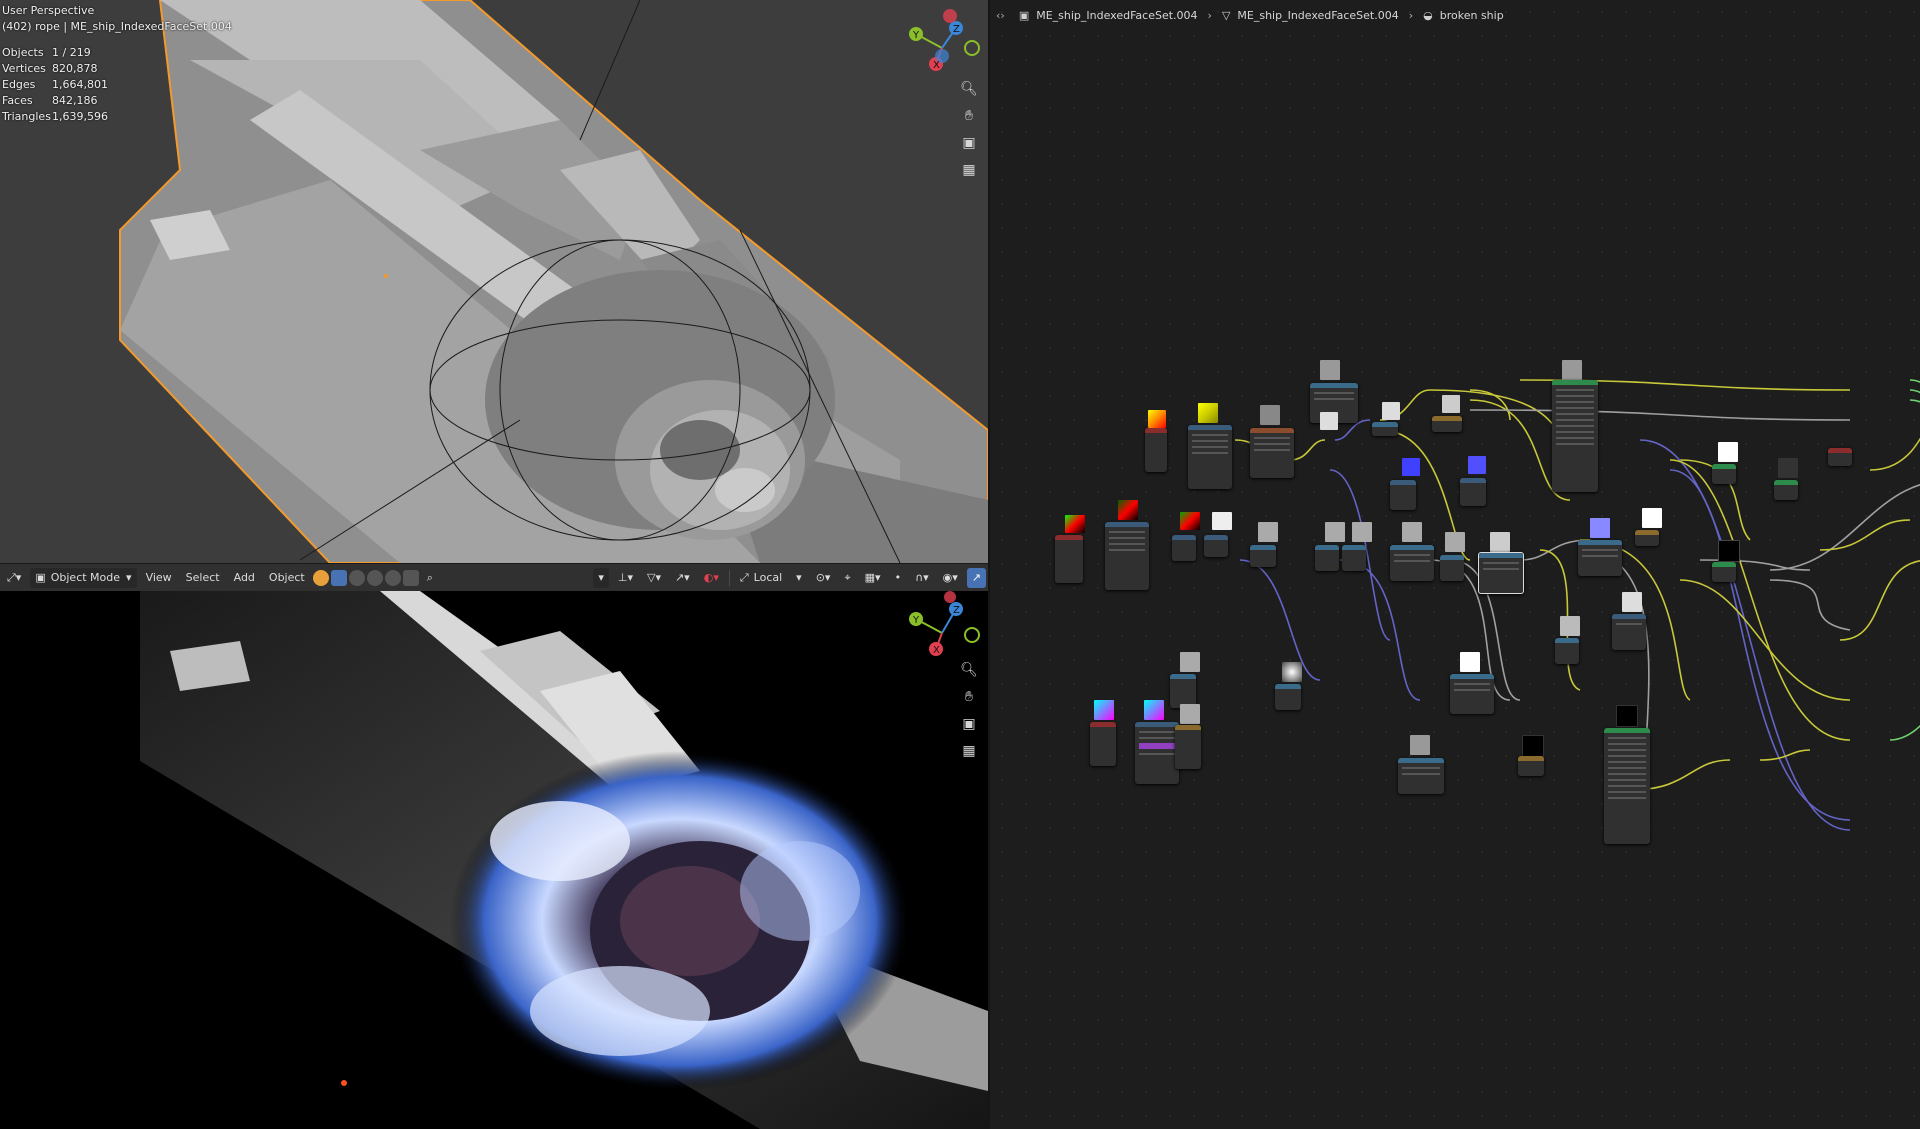 The height and width of the screenshot is (1129, 1920). What do you see at coordinates (729, 577) in the screenshot?
I see `separator` at bounding box center [729, 577].